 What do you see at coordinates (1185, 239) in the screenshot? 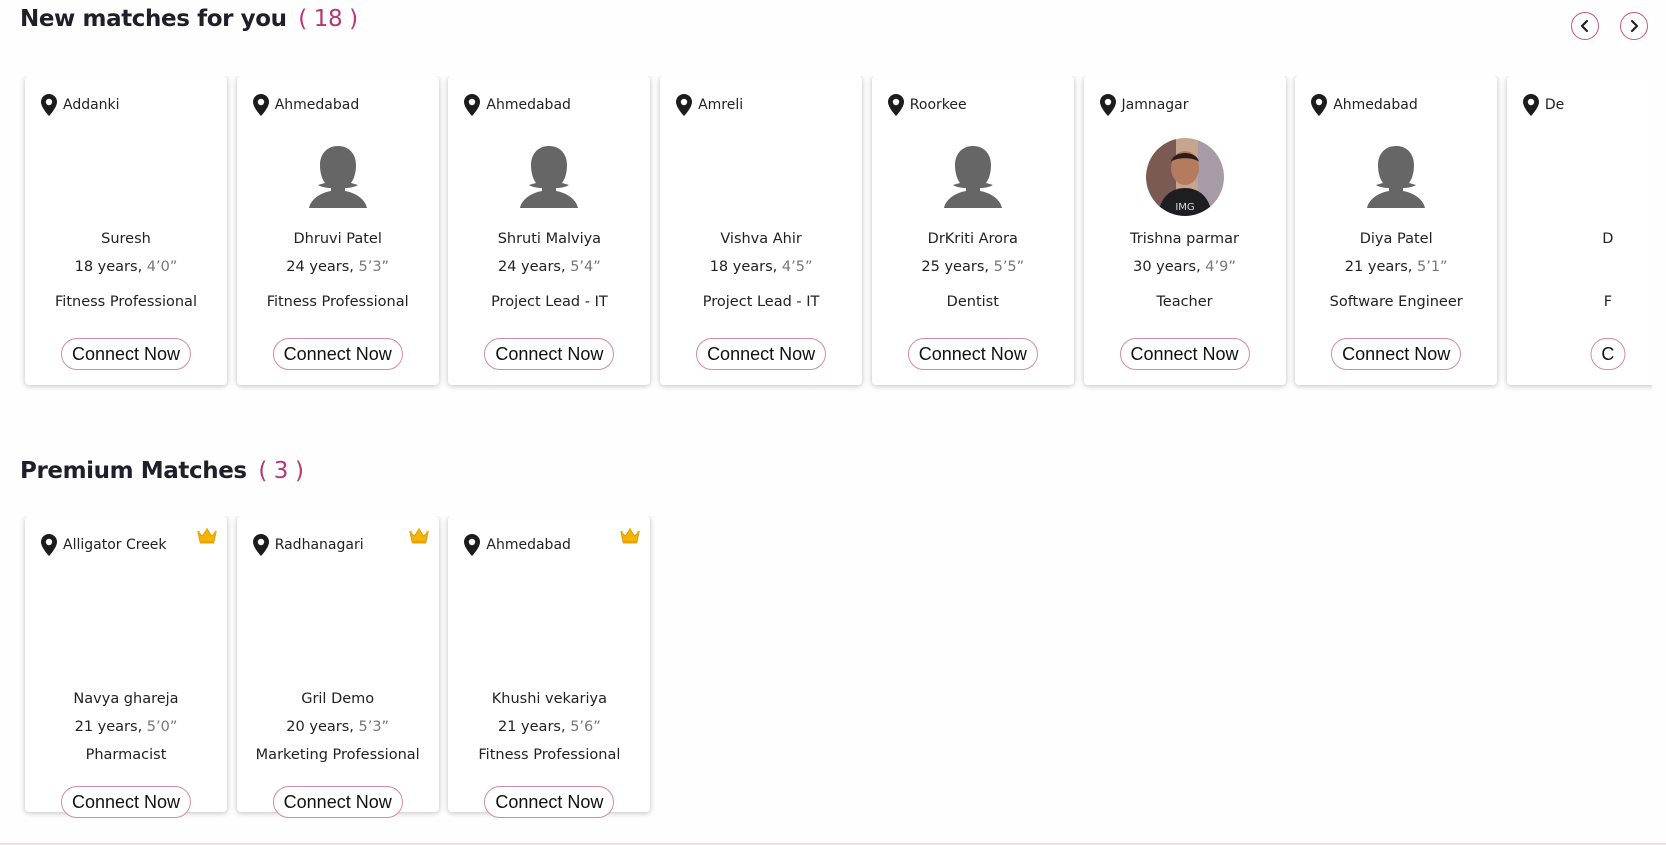
I see `match-name: Trishna parmar` at bounding box center [1185, 239].